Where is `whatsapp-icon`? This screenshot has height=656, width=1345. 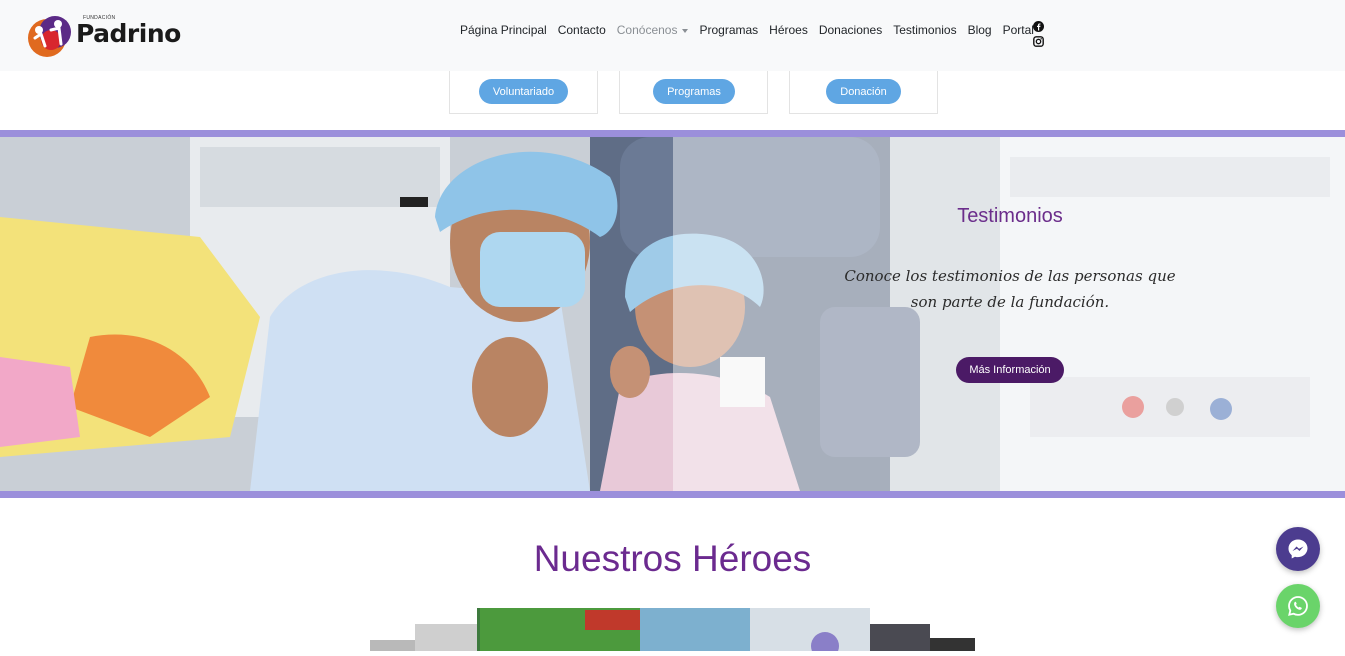 whatsapp-icon is located at coordinates (1298, 606).